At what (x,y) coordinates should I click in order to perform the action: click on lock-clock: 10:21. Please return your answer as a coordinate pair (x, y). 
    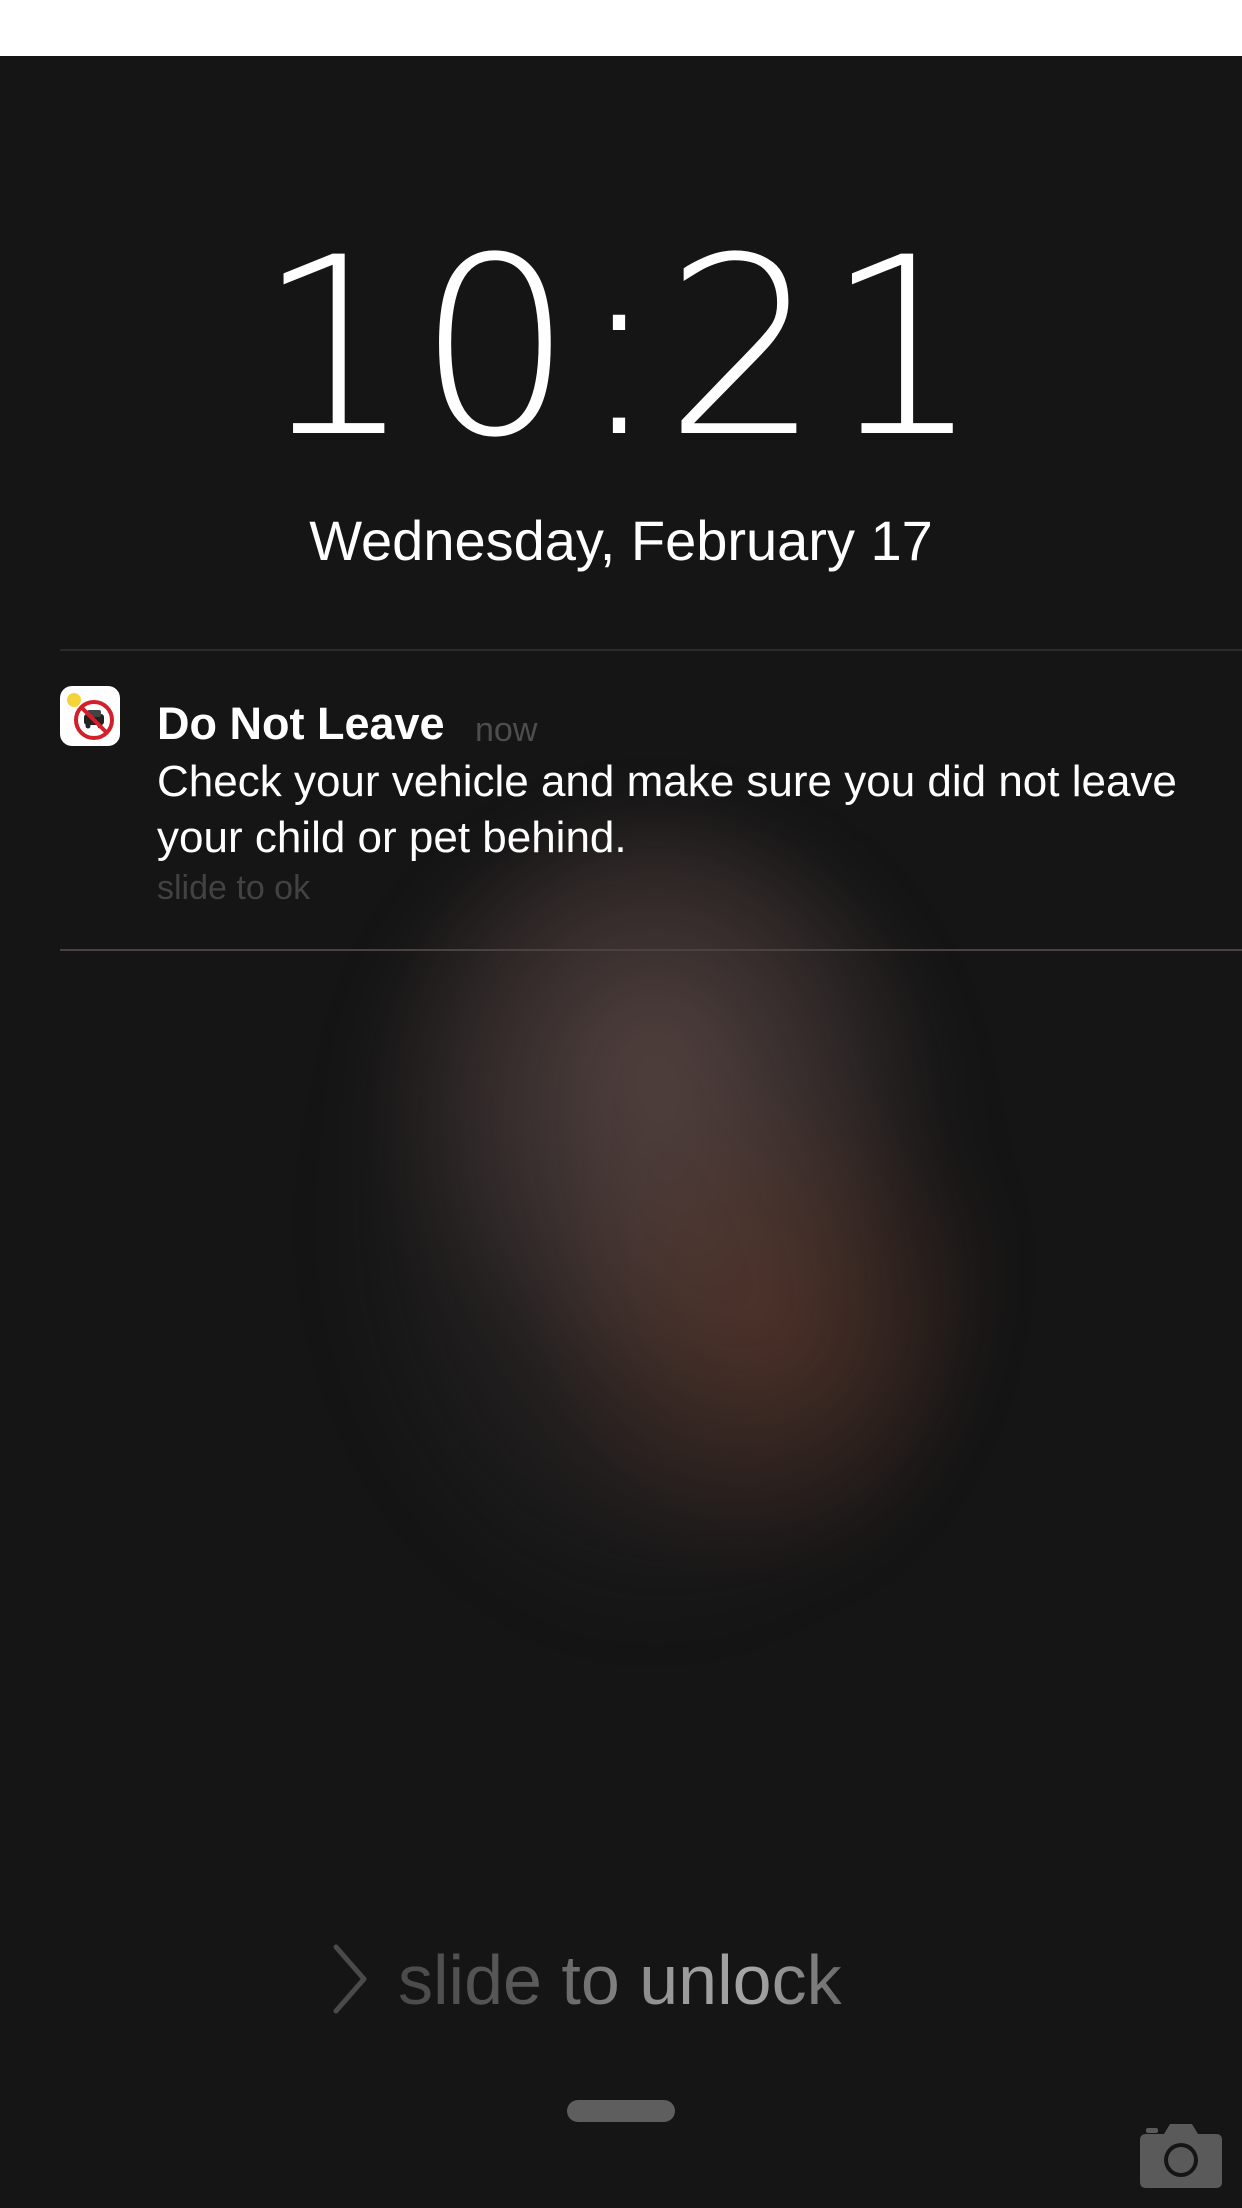
    Looking at the image, I should click on (621, 349).